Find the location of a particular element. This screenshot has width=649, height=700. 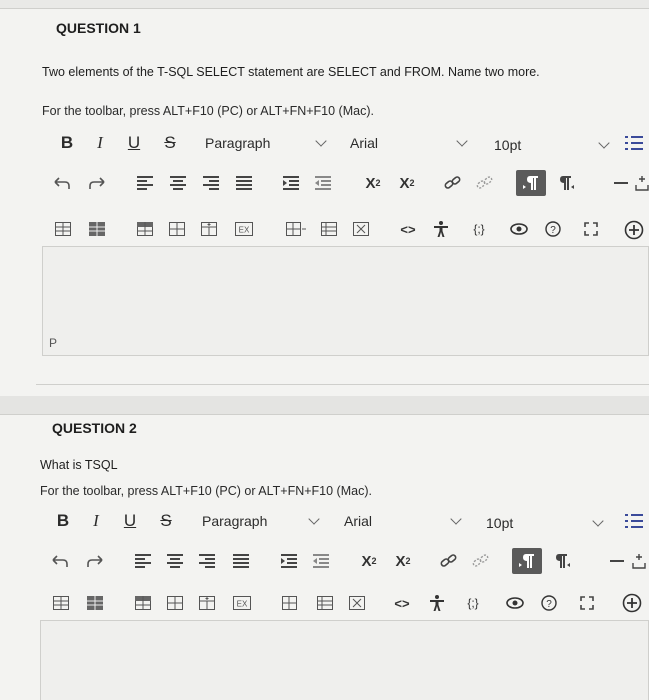

question-2-title: QUESTION 2 is located at coordinates (94, 428).